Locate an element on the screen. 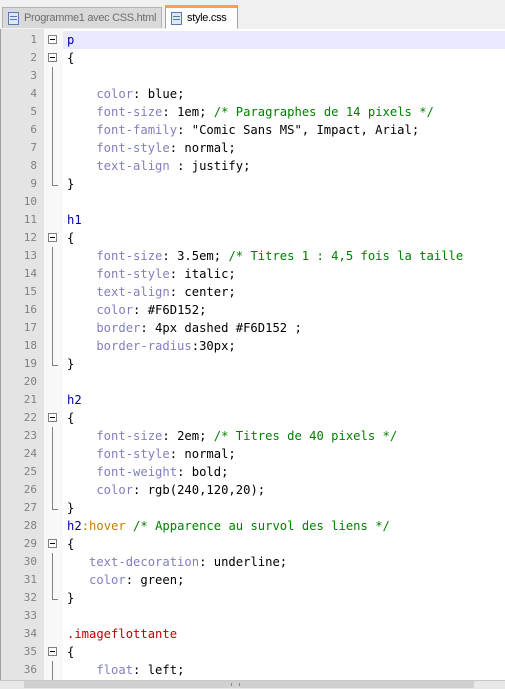 The image size is (505, 689). code-token: : bold; is located at coordinates (203, 472).